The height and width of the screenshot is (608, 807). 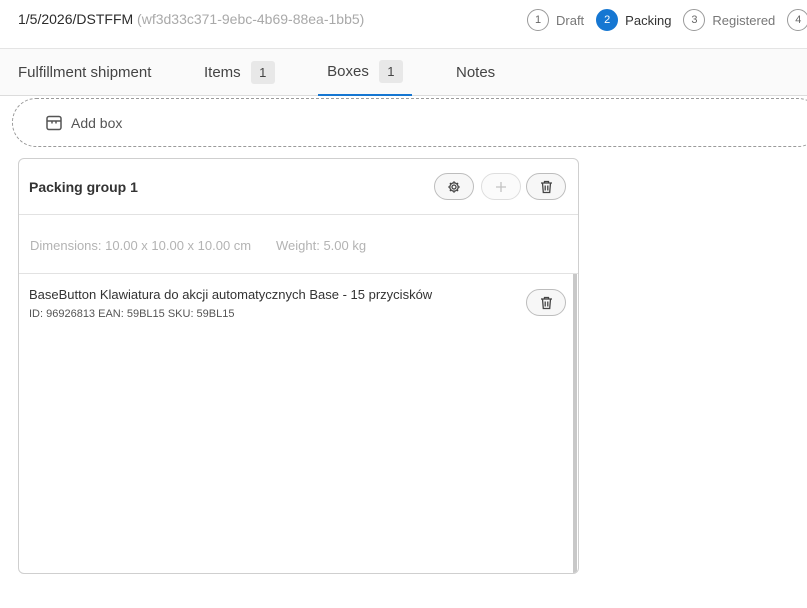 What do you see at coordinates (97, 122) in the screenshot?
I see `add-box-label: Add box` at bounding box center [97, 122].